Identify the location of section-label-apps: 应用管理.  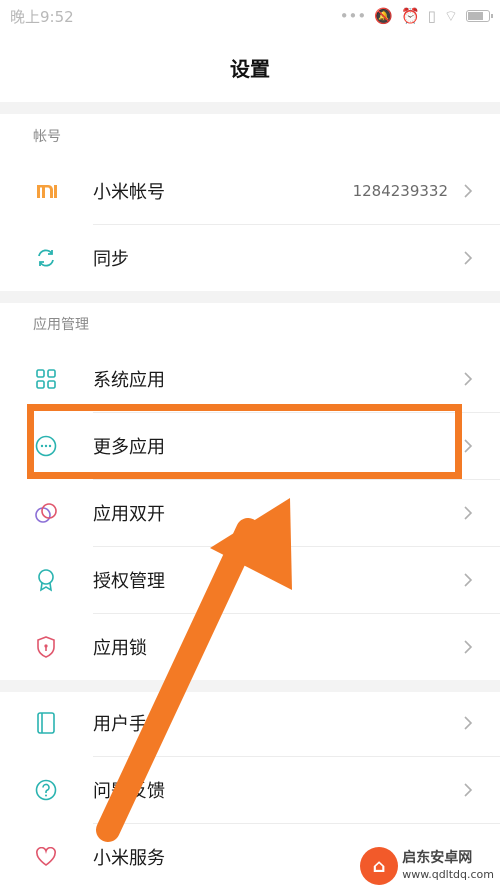
(61, 325).